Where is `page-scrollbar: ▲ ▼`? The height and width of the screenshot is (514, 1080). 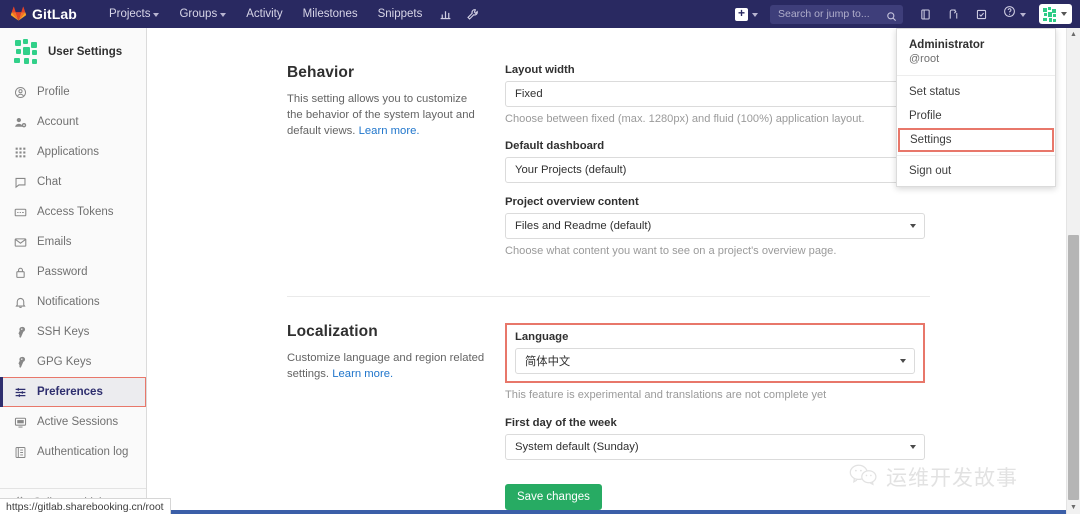
page-scrollbar: ▲ ▼ is located at coordinates (1073, 271).